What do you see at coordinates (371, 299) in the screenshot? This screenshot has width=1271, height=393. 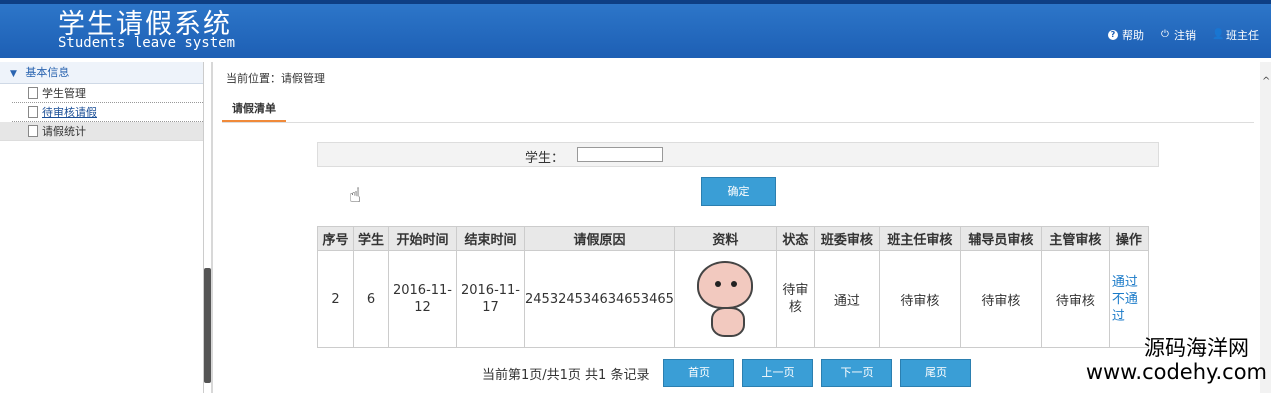 I see `cell-student: 6` at bounding box center [371, 299].